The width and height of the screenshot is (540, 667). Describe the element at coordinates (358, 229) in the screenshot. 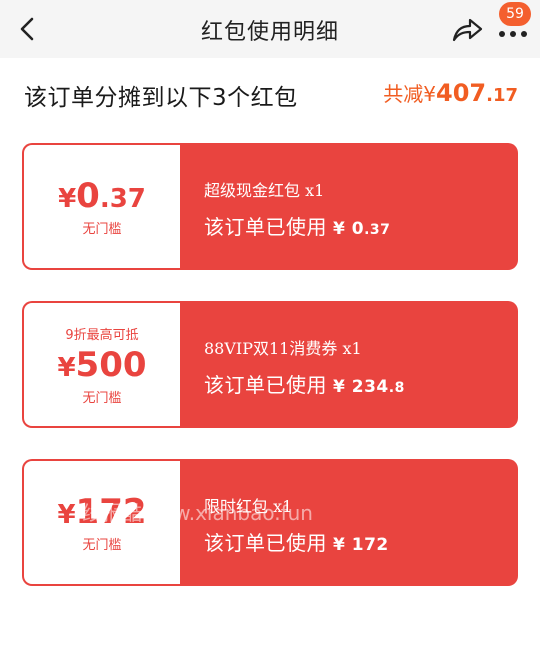

I see `usage-integer: 0` at that location.